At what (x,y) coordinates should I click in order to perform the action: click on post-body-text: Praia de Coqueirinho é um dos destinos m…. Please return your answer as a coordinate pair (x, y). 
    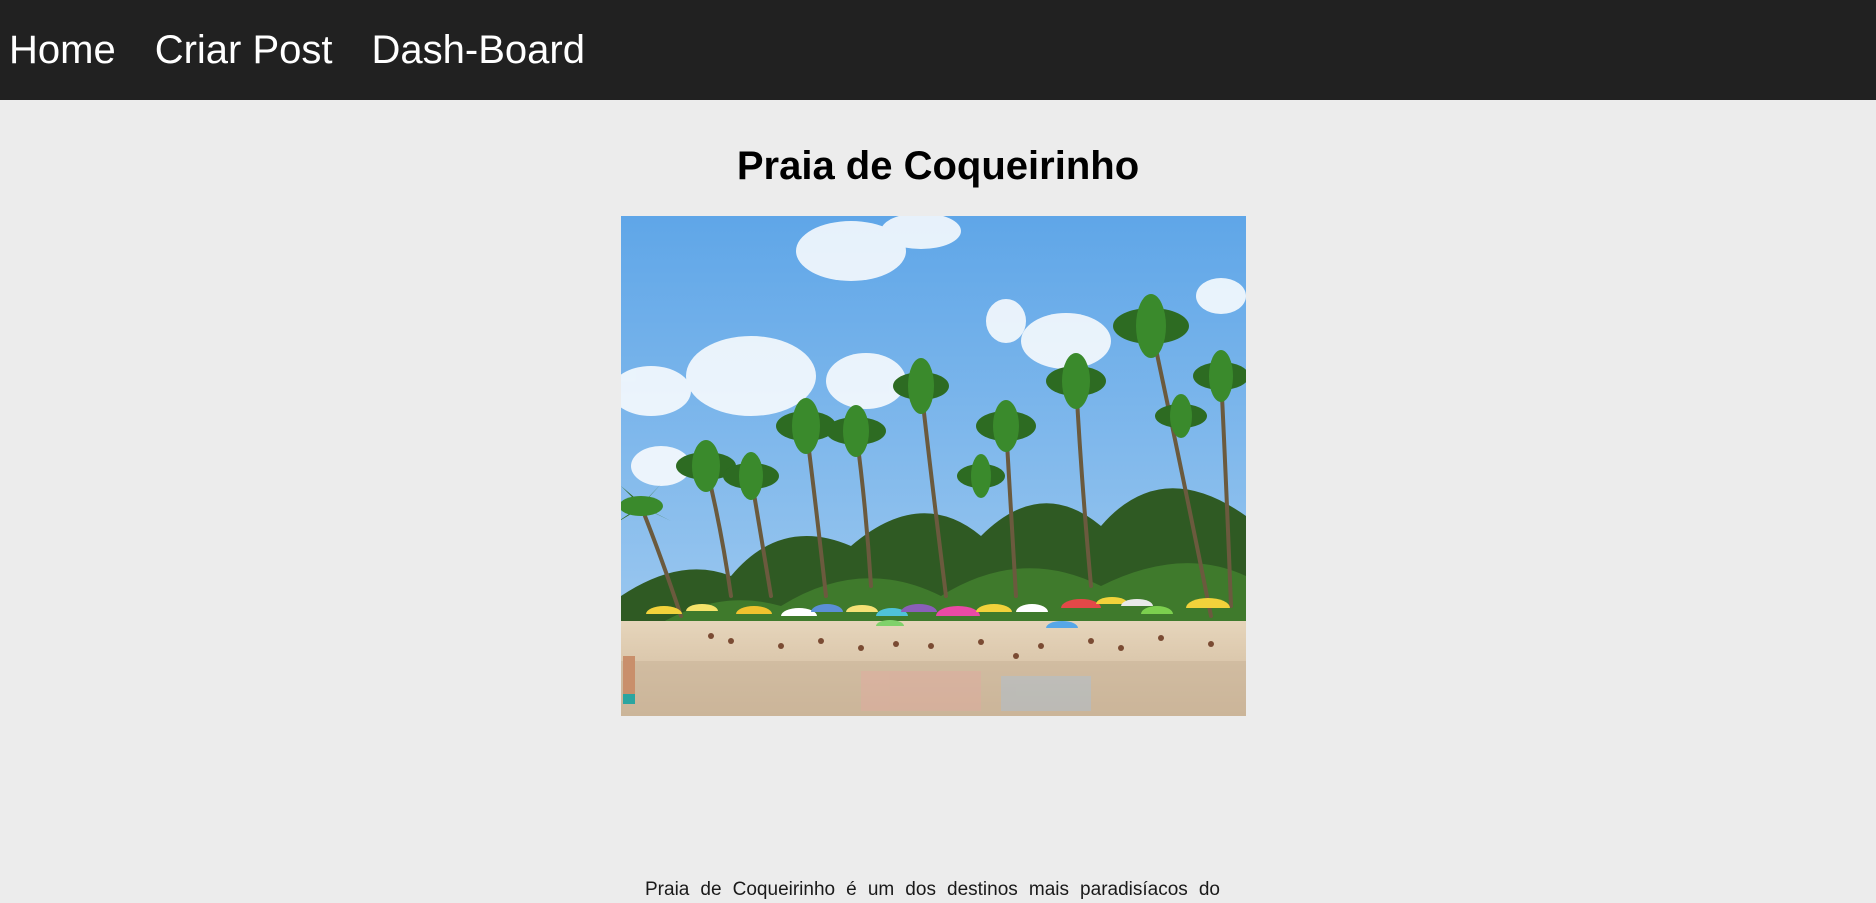
    Looking at the image, I should click on (932, 889).